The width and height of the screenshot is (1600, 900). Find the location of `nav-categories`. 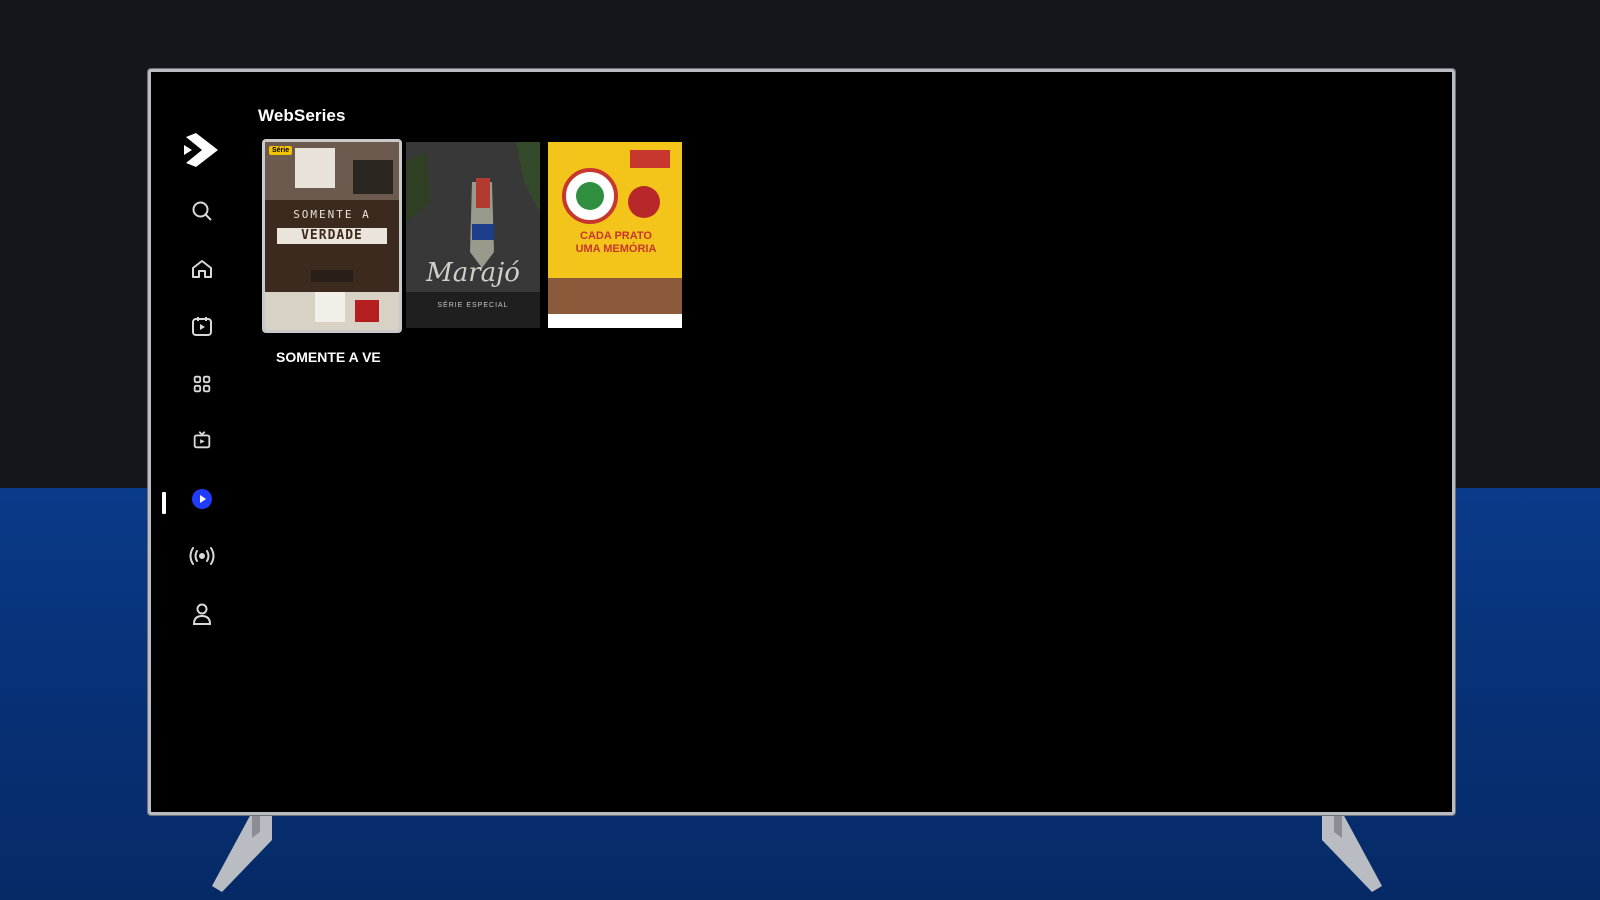

nav-categories is located at coordinates (202, 384).